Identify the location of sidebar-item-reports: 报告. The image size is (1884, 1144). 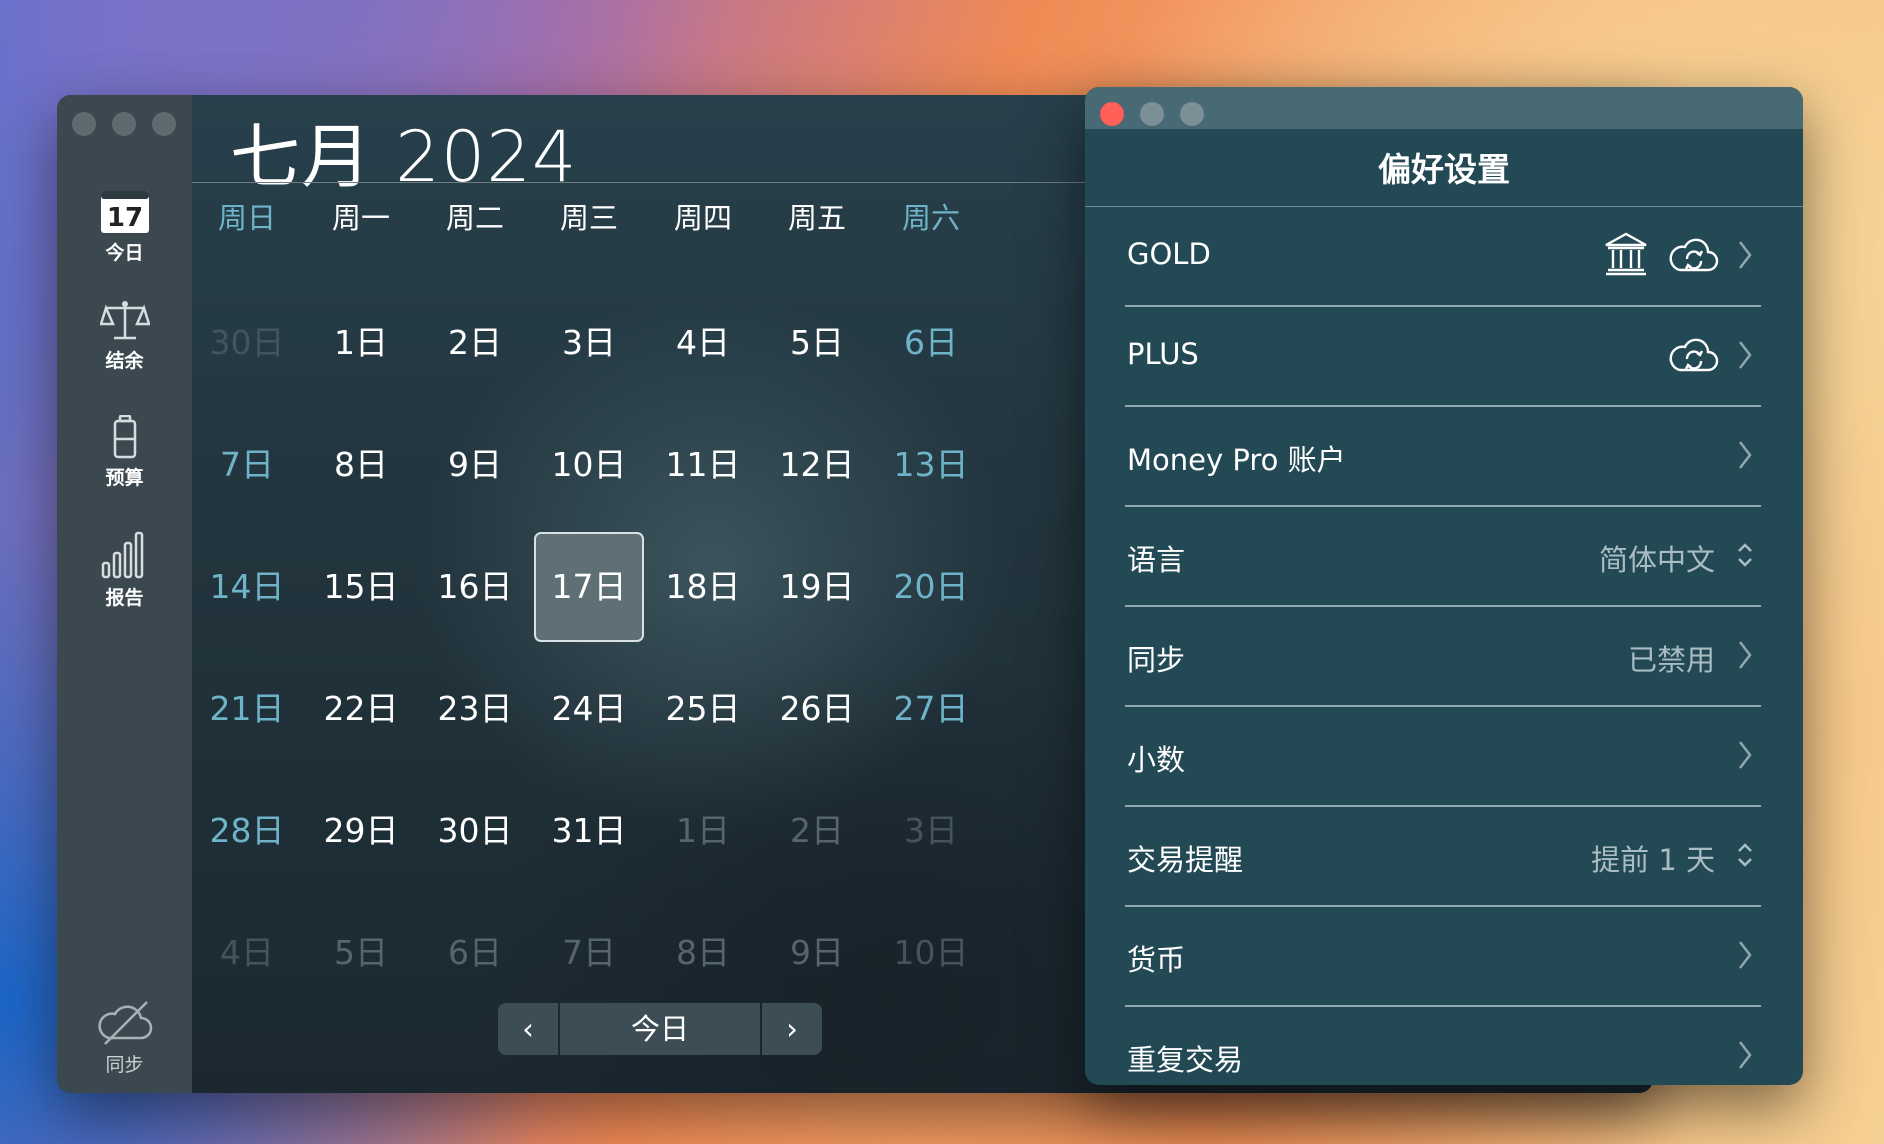
(124, 569).